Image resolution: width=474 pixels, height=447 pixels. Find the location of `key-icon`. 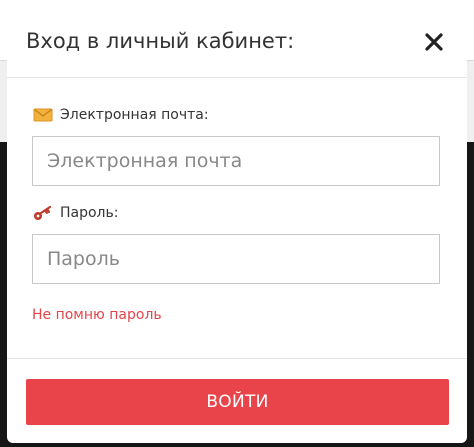

key-icon is located at coordinates (43, 213).